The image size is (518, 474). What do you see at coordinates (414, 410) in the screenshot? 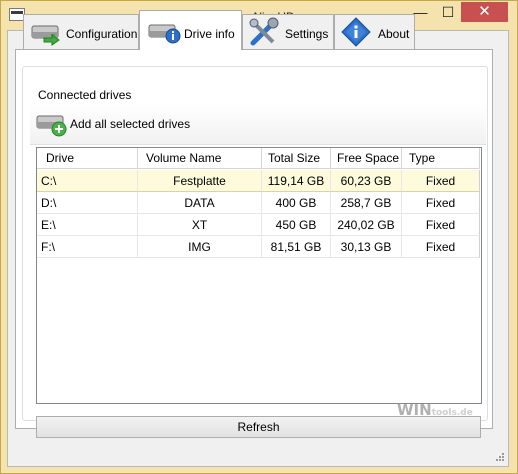
I see `watermark-main: WIN` at bounding box center [414, 410].